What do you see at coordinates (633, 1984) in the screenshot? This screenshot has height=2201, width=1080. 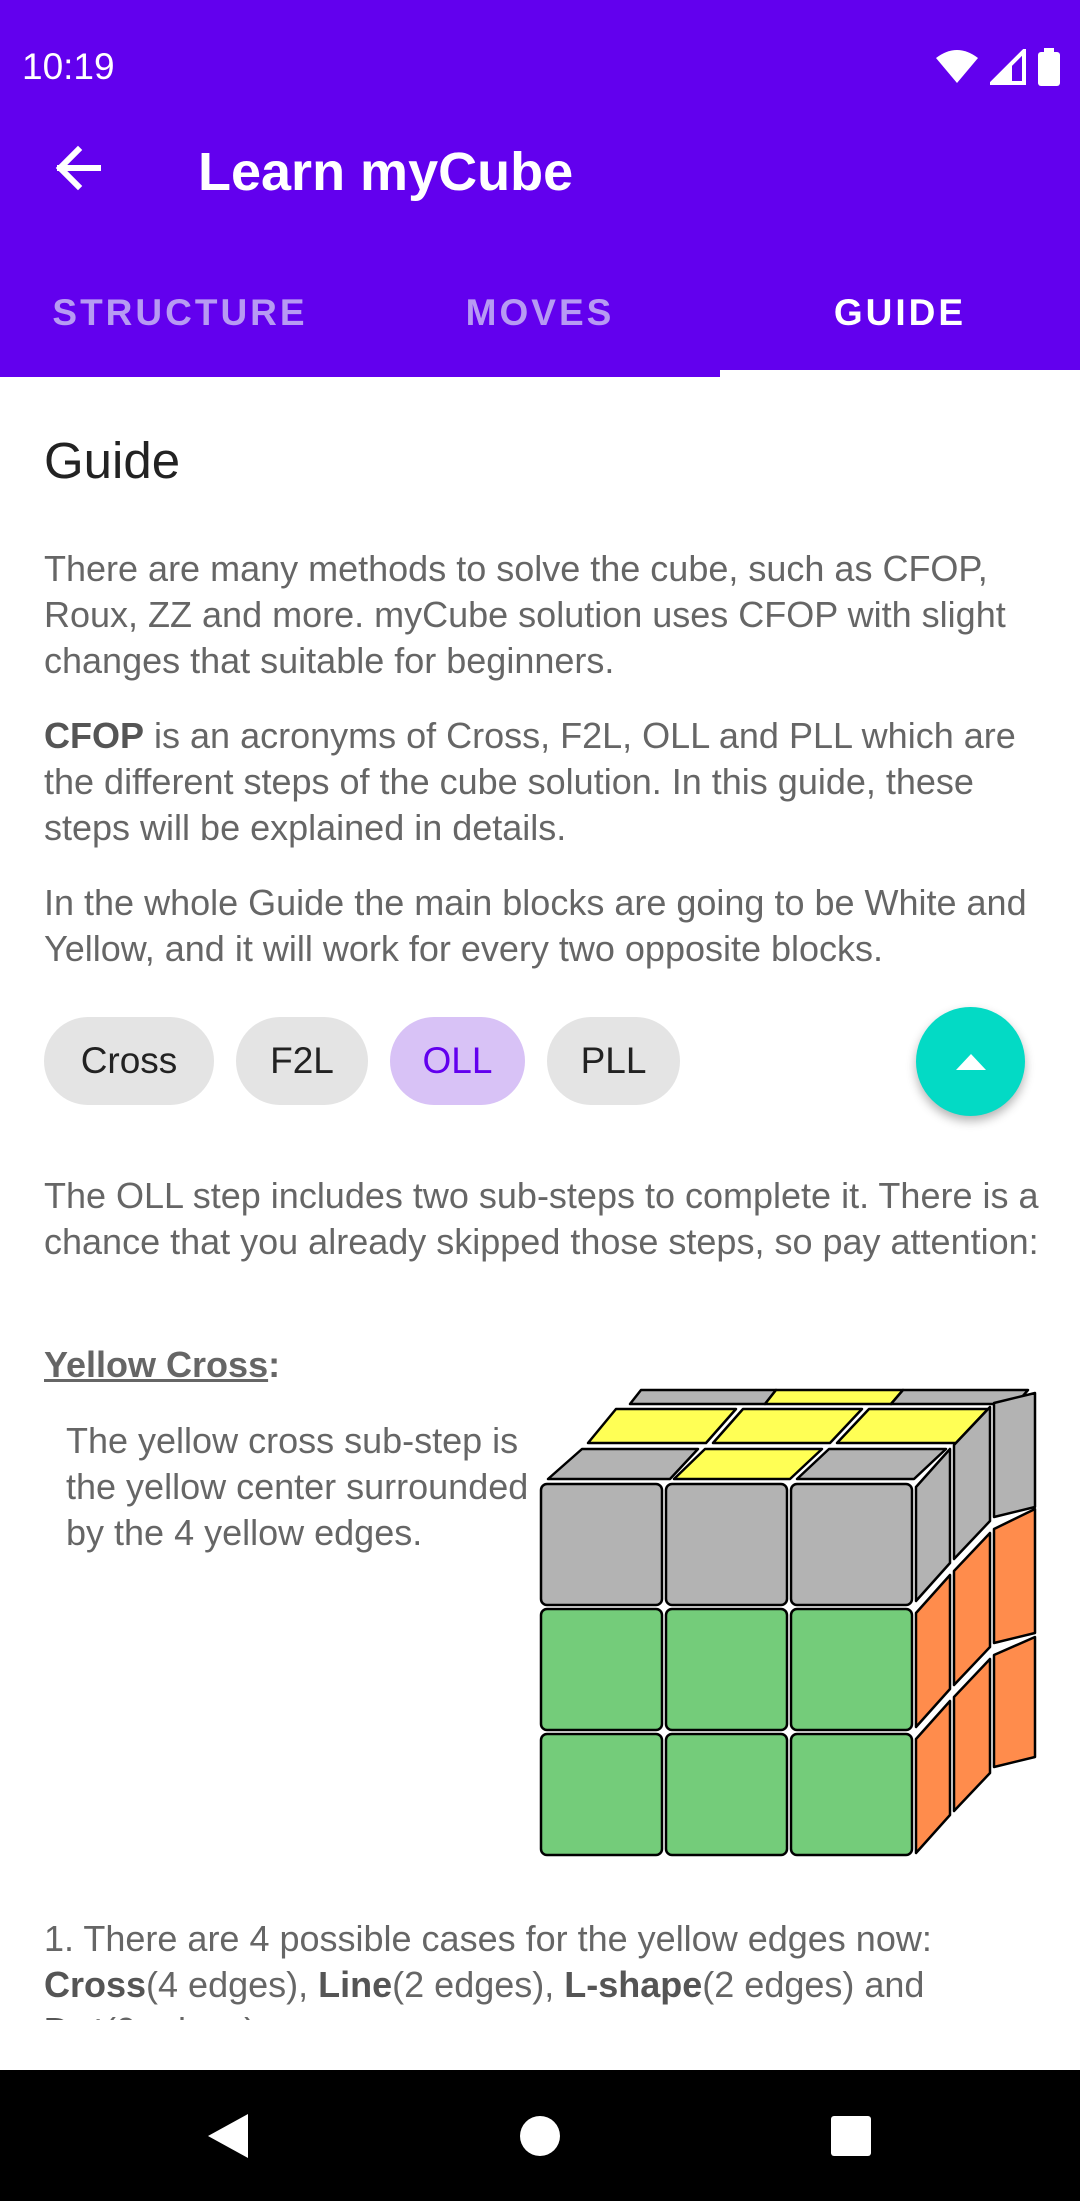 I see `case-lshape: L-shape` at bounding box center [633, 1984].